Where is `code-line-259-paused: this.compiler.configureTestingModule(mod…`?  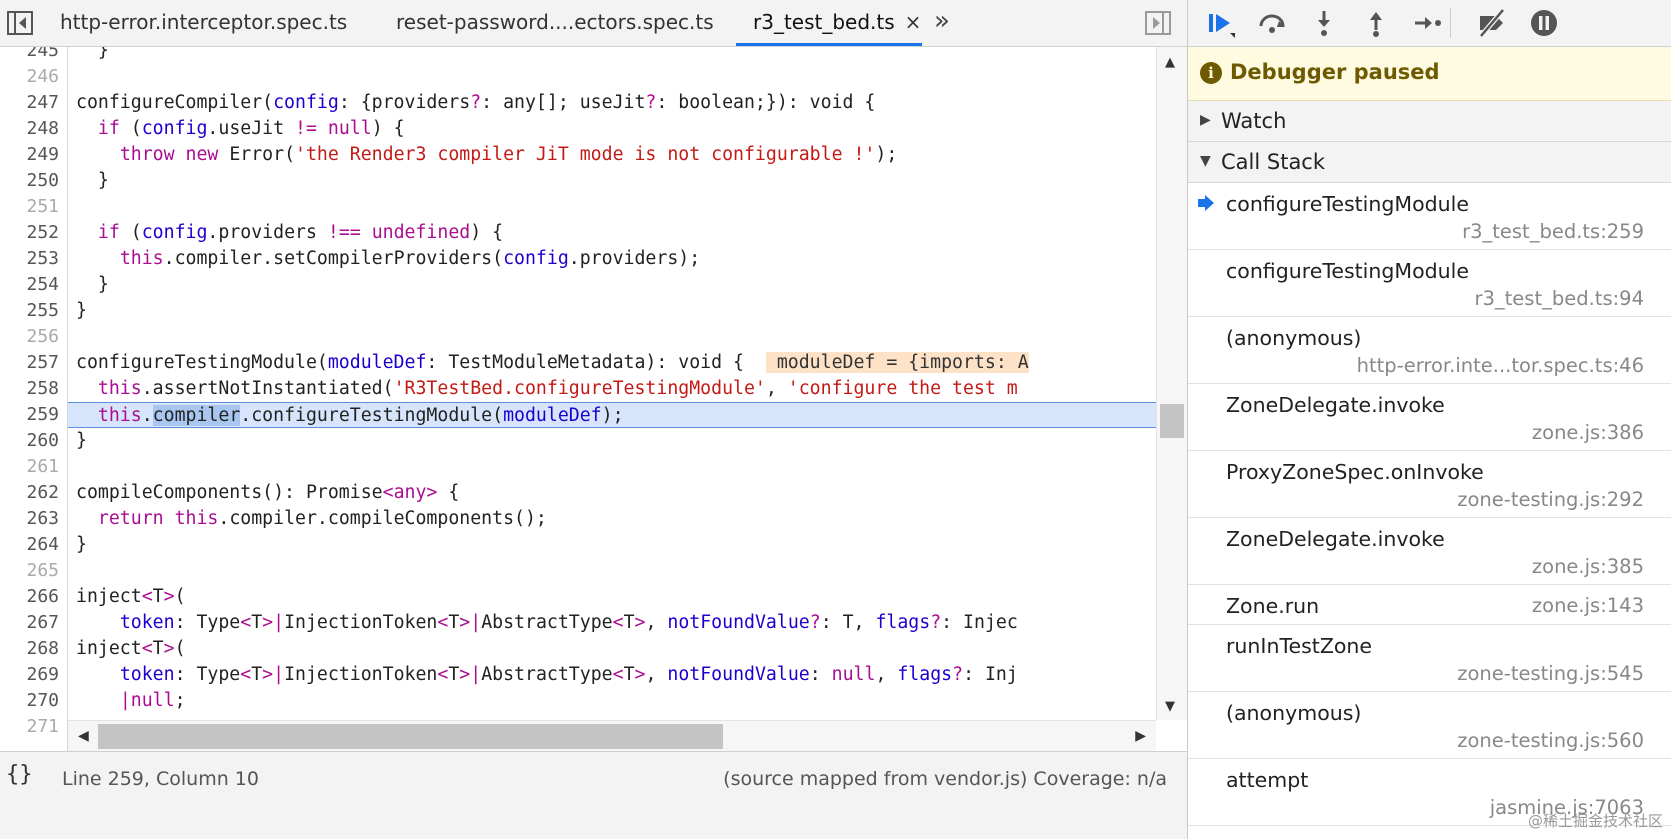 code-line-259-paused: this.compiler.configureTestingModule(mod… is located at coordinates (612, 415).